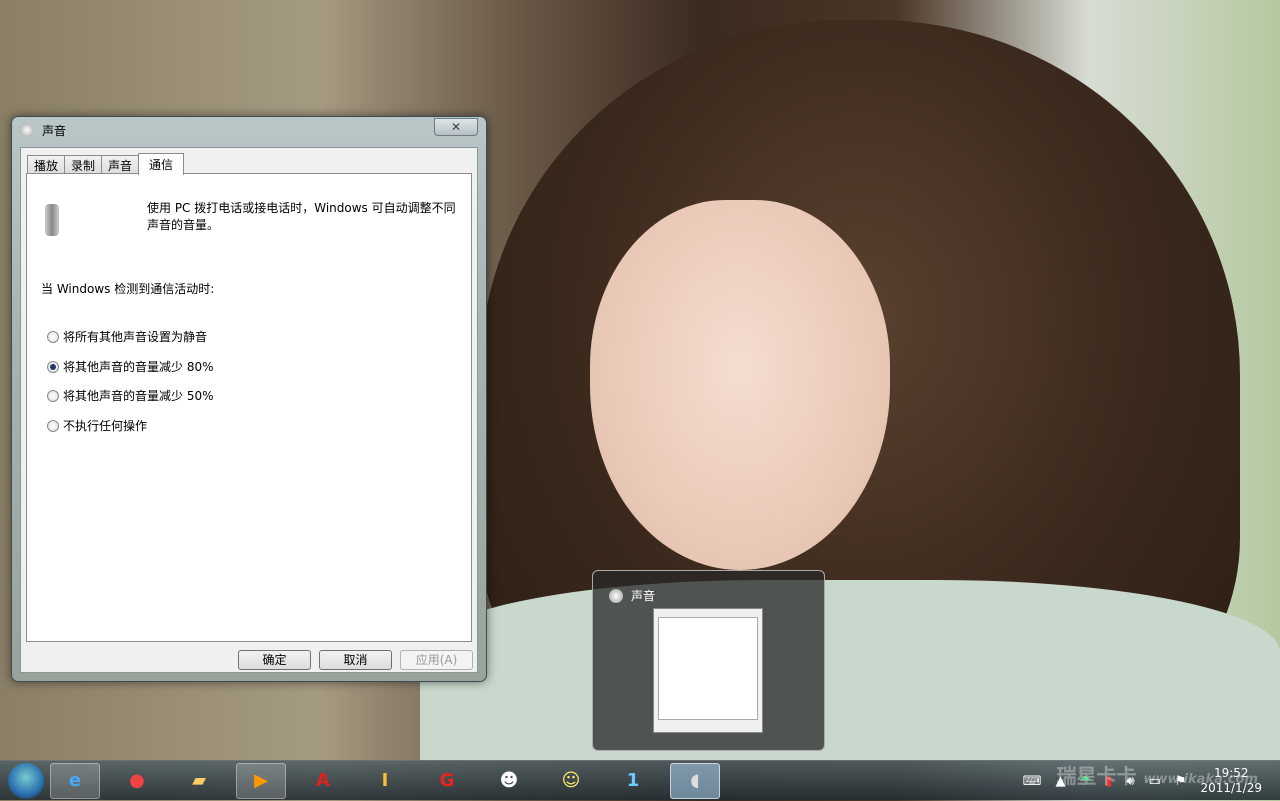 The image size is (1280, 801). Describe the element at coordinates (274, 660) in the screenshot. I see `ok-button: 确定` at that location.